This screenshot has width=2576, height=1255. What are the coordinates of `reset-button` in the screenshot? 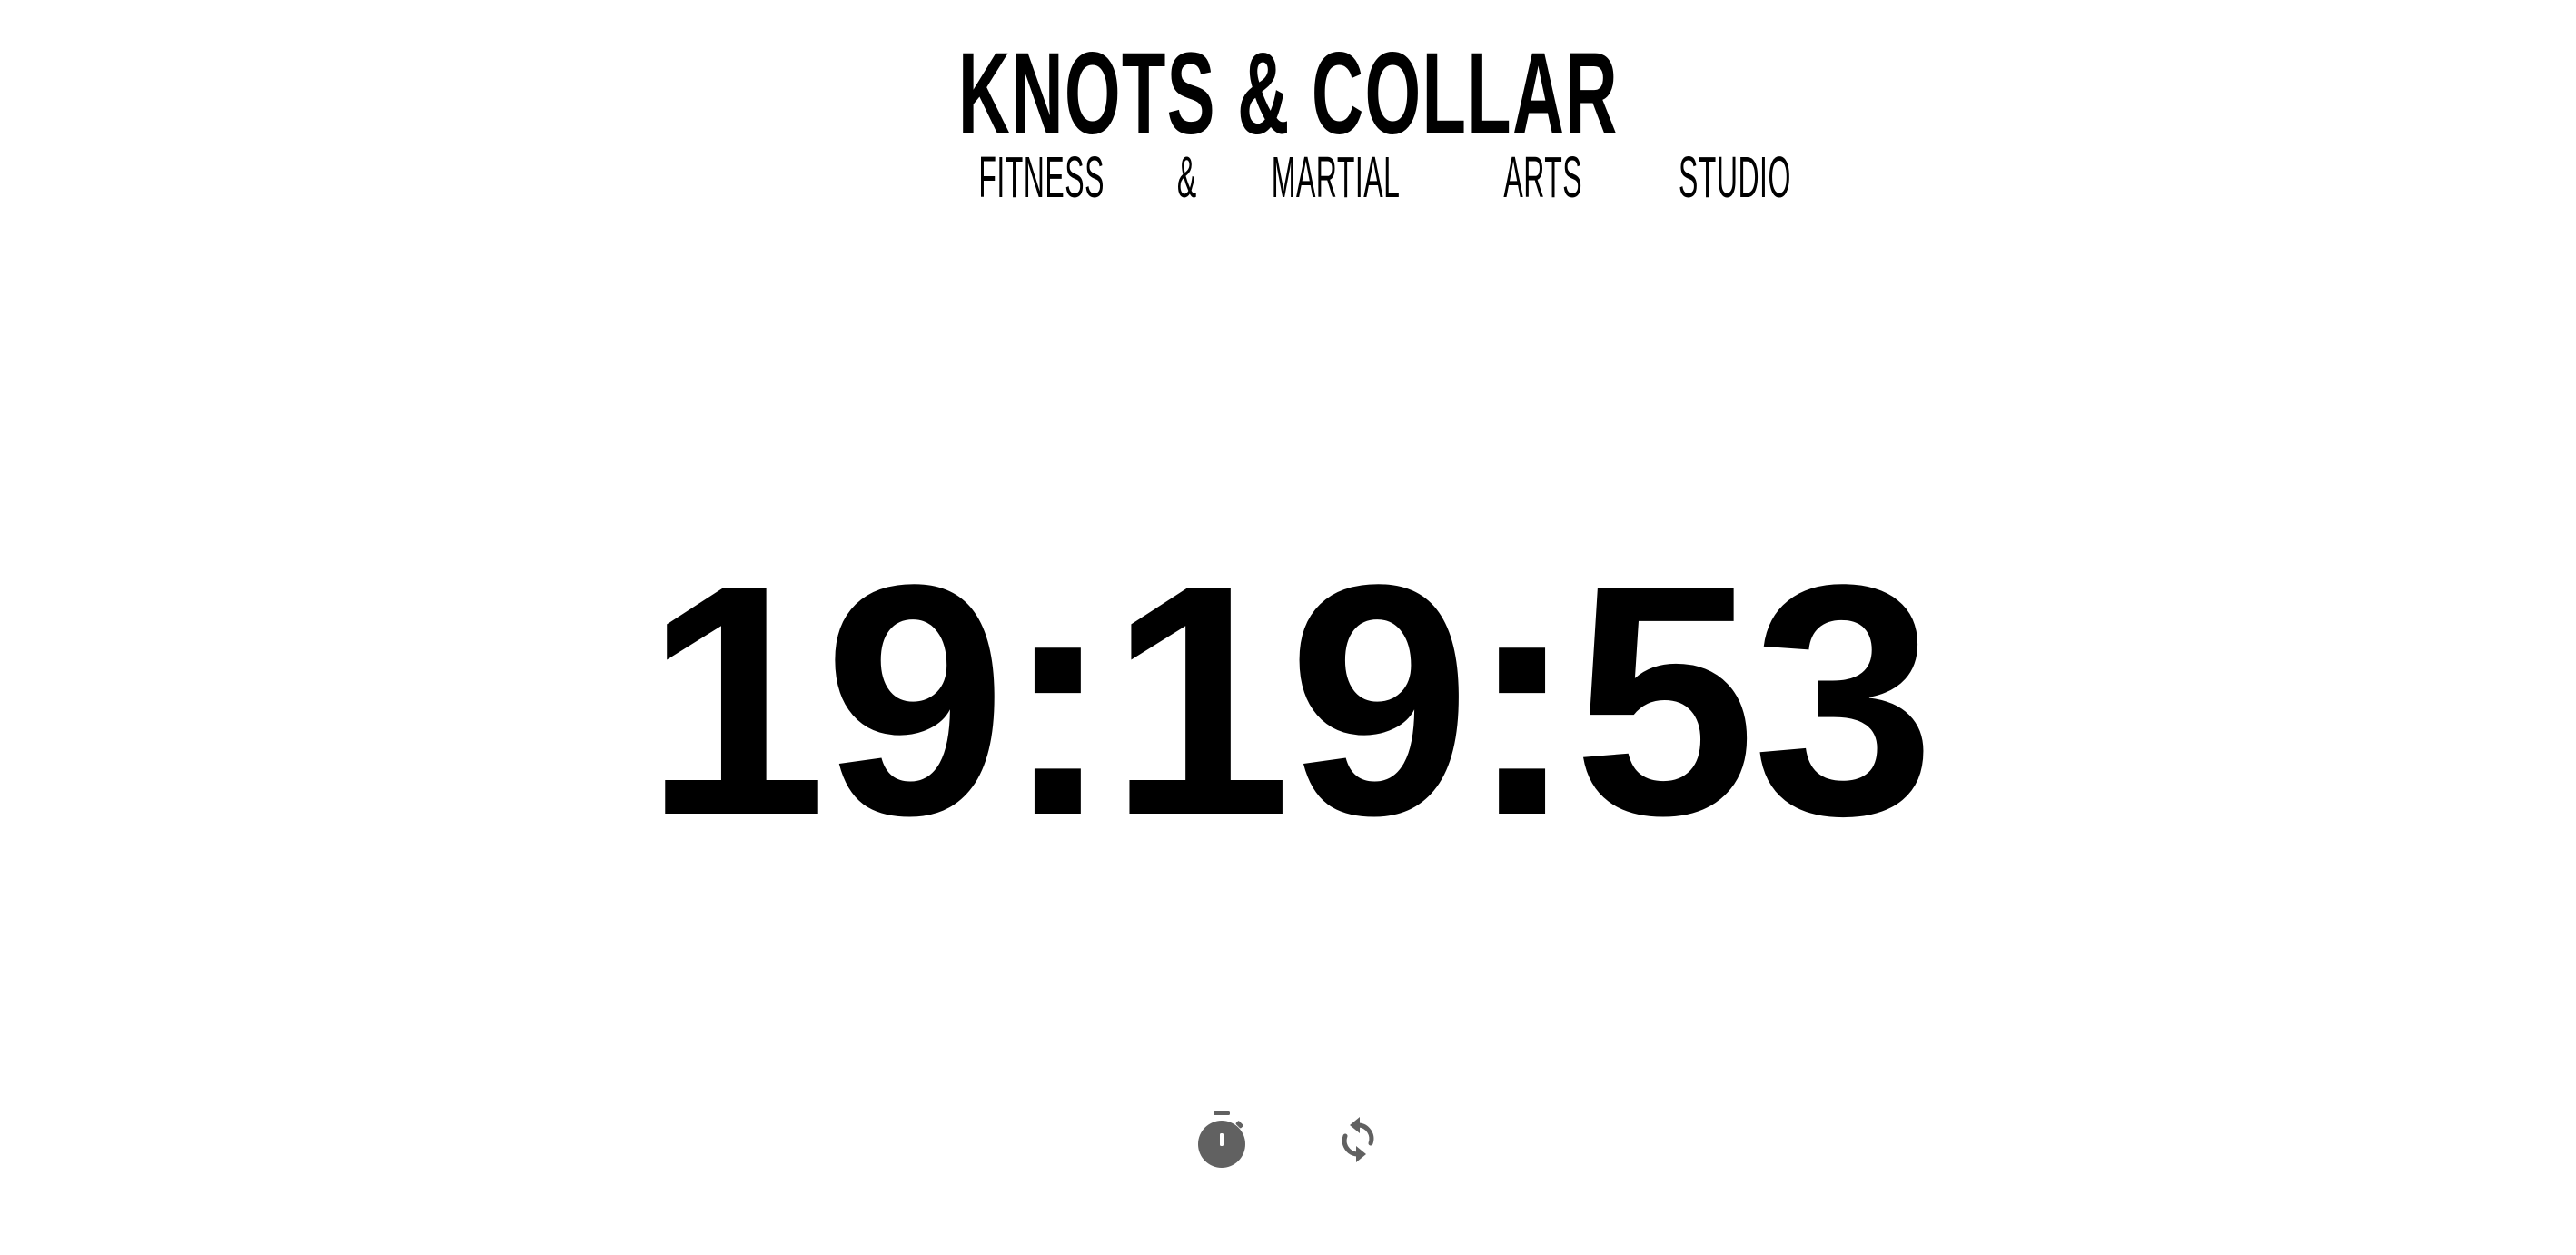 It's located at (1358, 1139).